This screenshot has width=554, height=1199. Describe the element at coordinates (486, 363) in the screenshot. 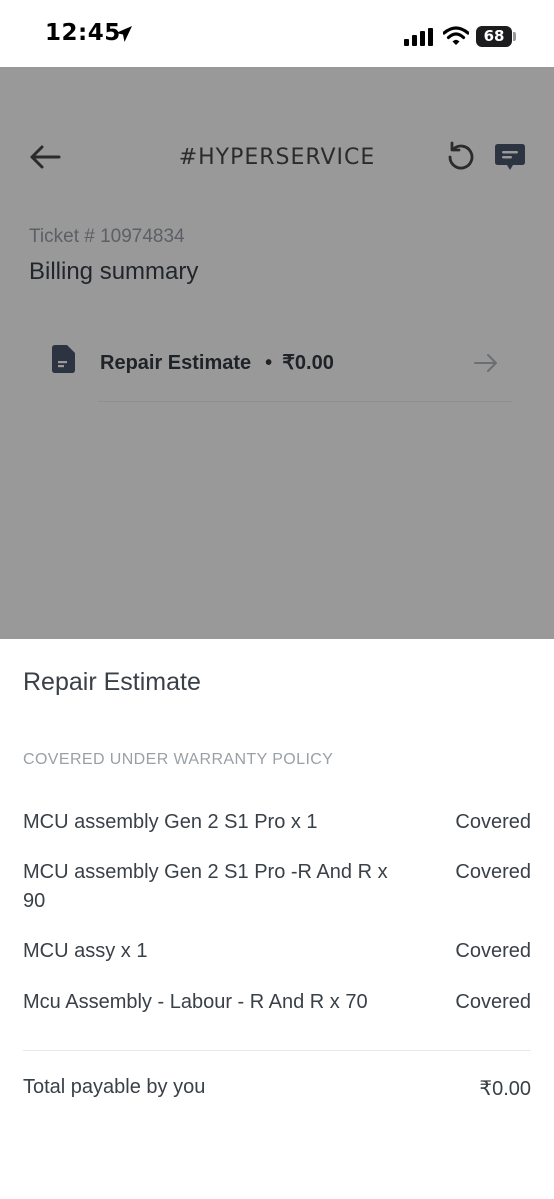

I see `right-arrow-icon` at that location.